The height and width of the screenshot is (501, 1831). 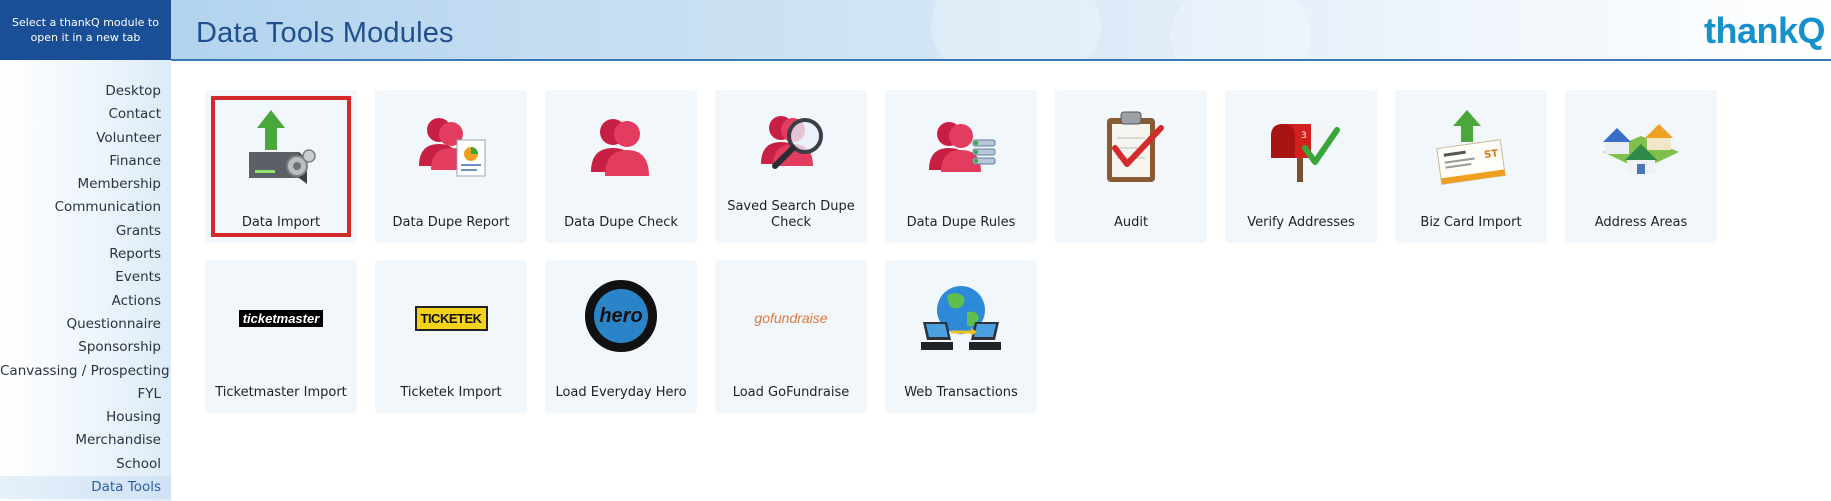 I want to click on ticketek-logo-text: TICKETEK, so click(x=451, y=318).